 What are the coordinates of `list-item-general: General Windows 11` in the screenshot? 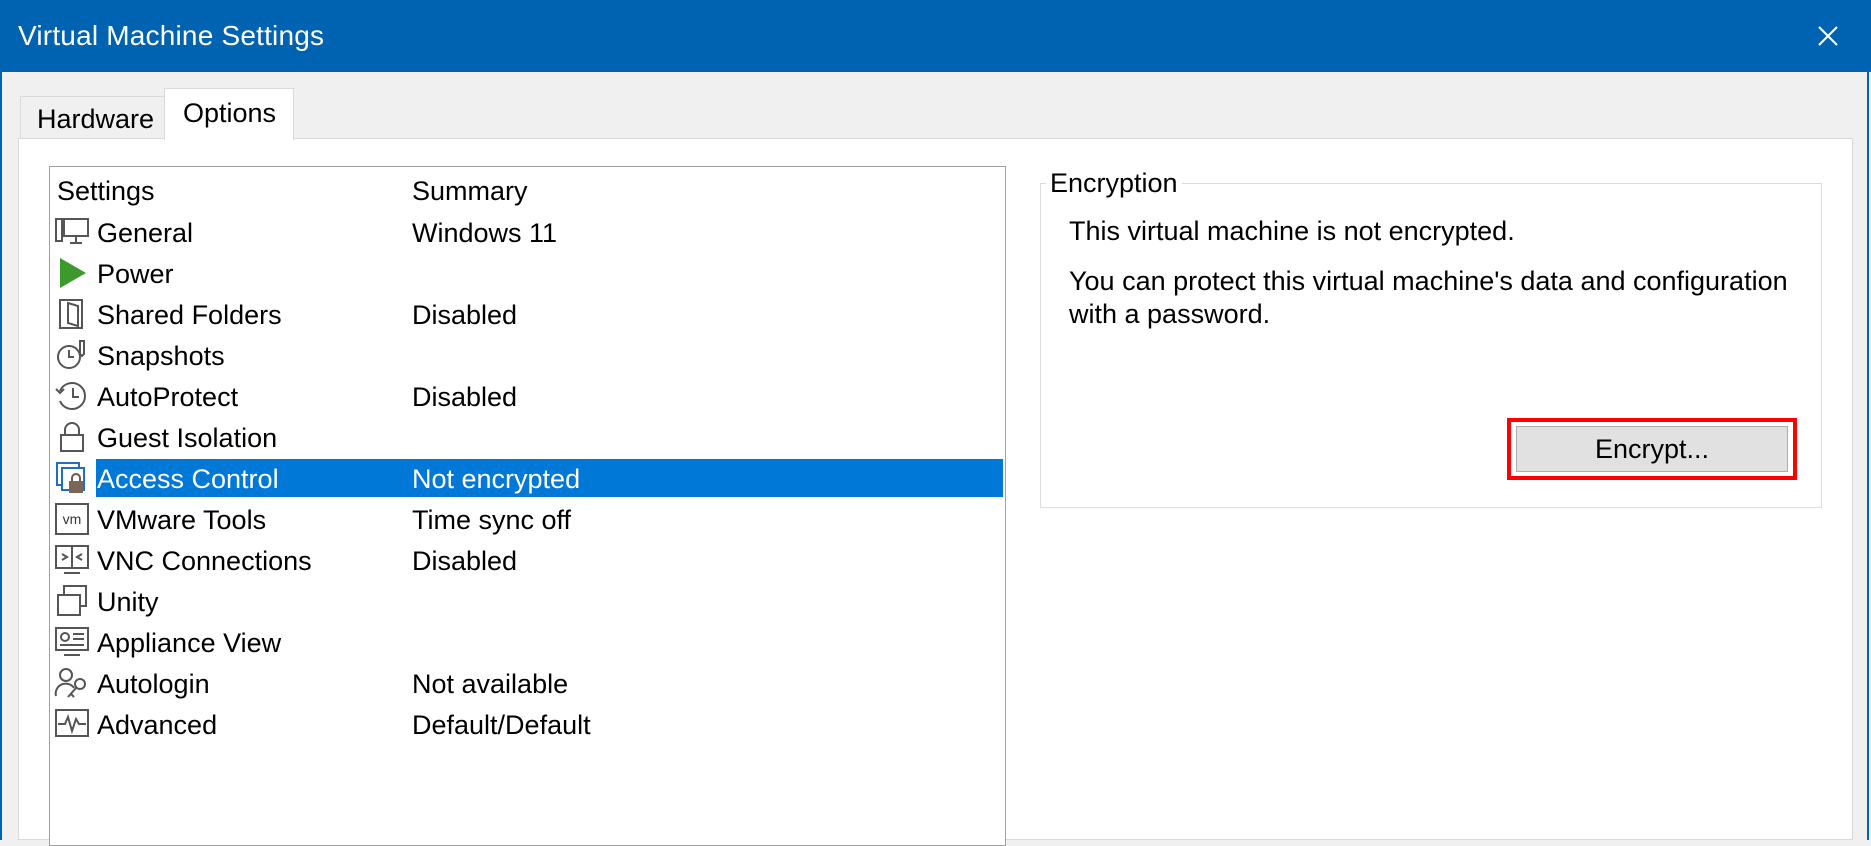 It's located at (528, 232).